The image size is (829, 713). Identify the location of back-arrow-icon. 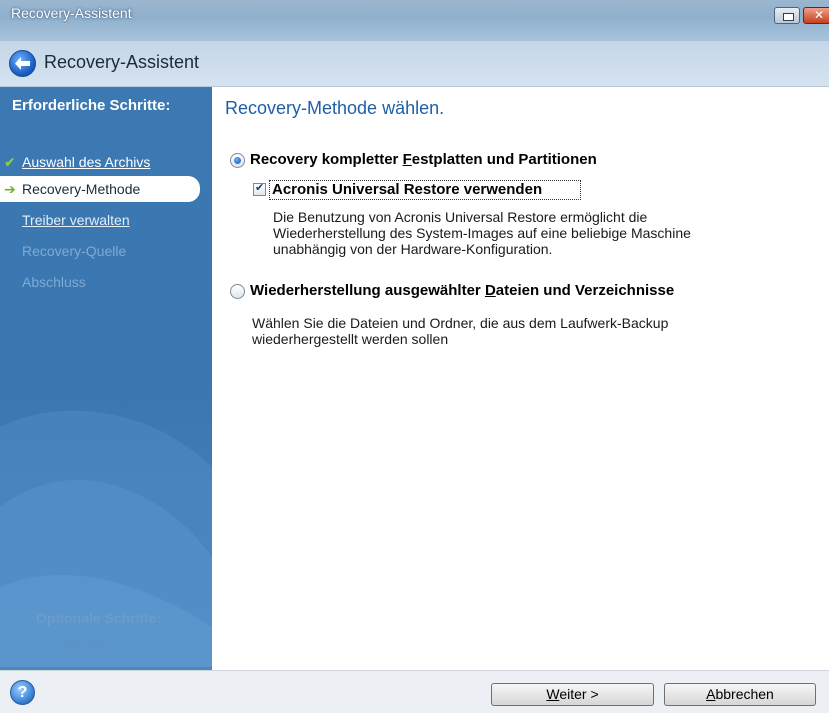
(22, 63).